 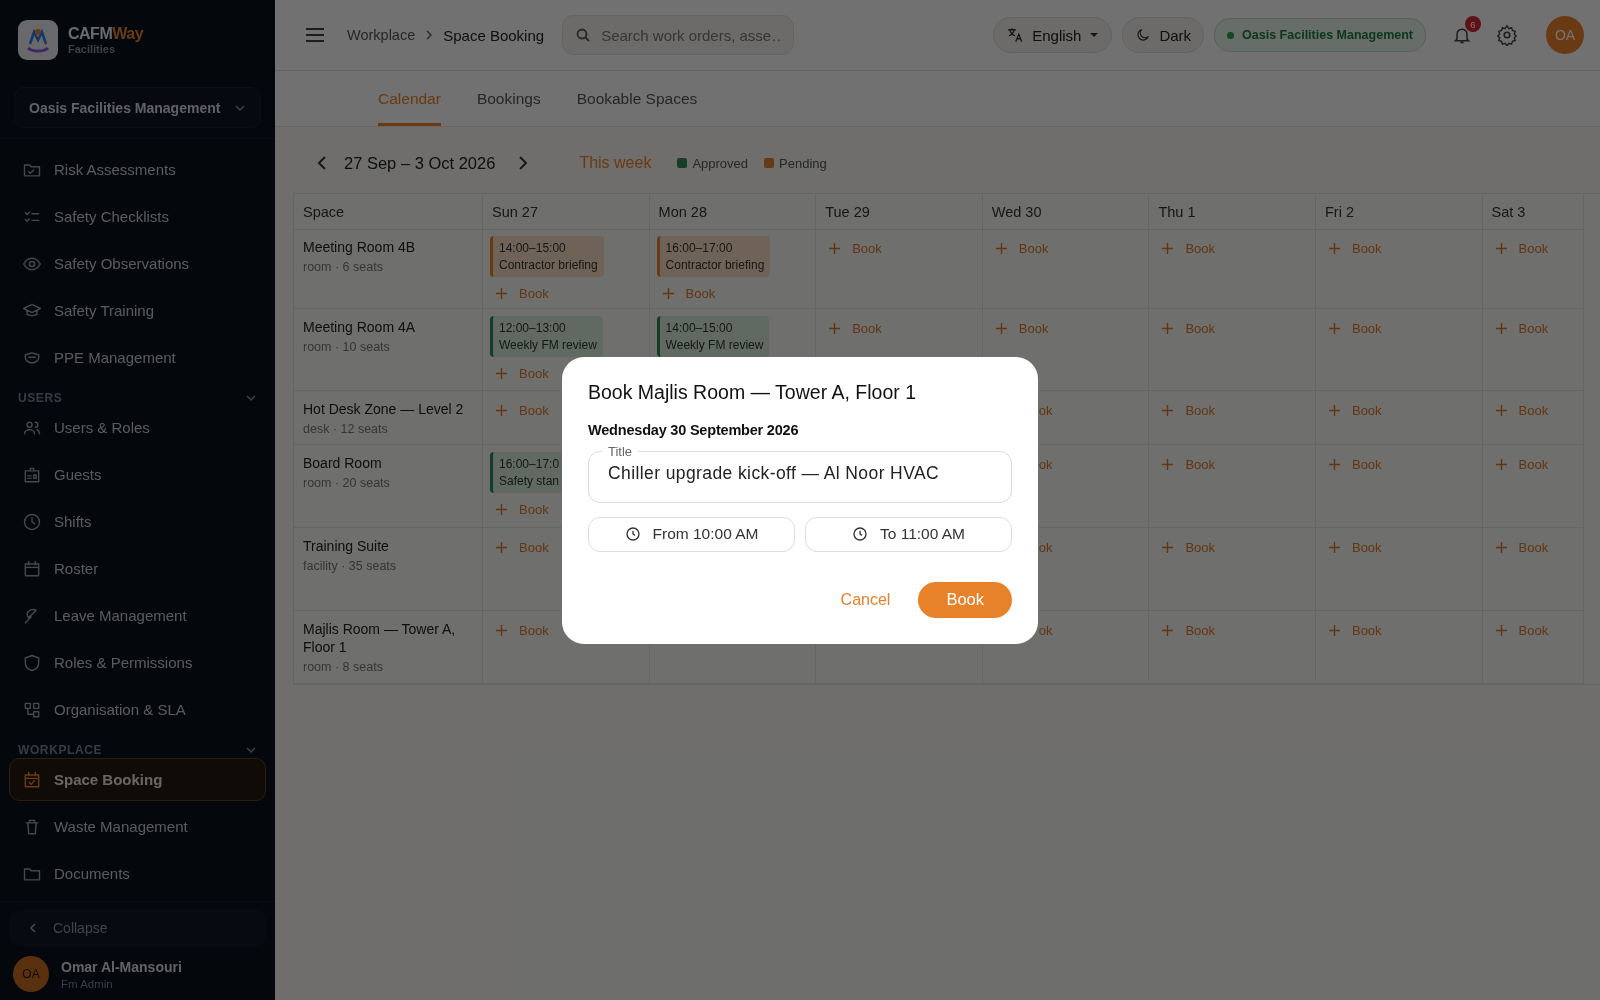 I want to click on space-name: Meeting Room 4A, so click(x=359, y=327).